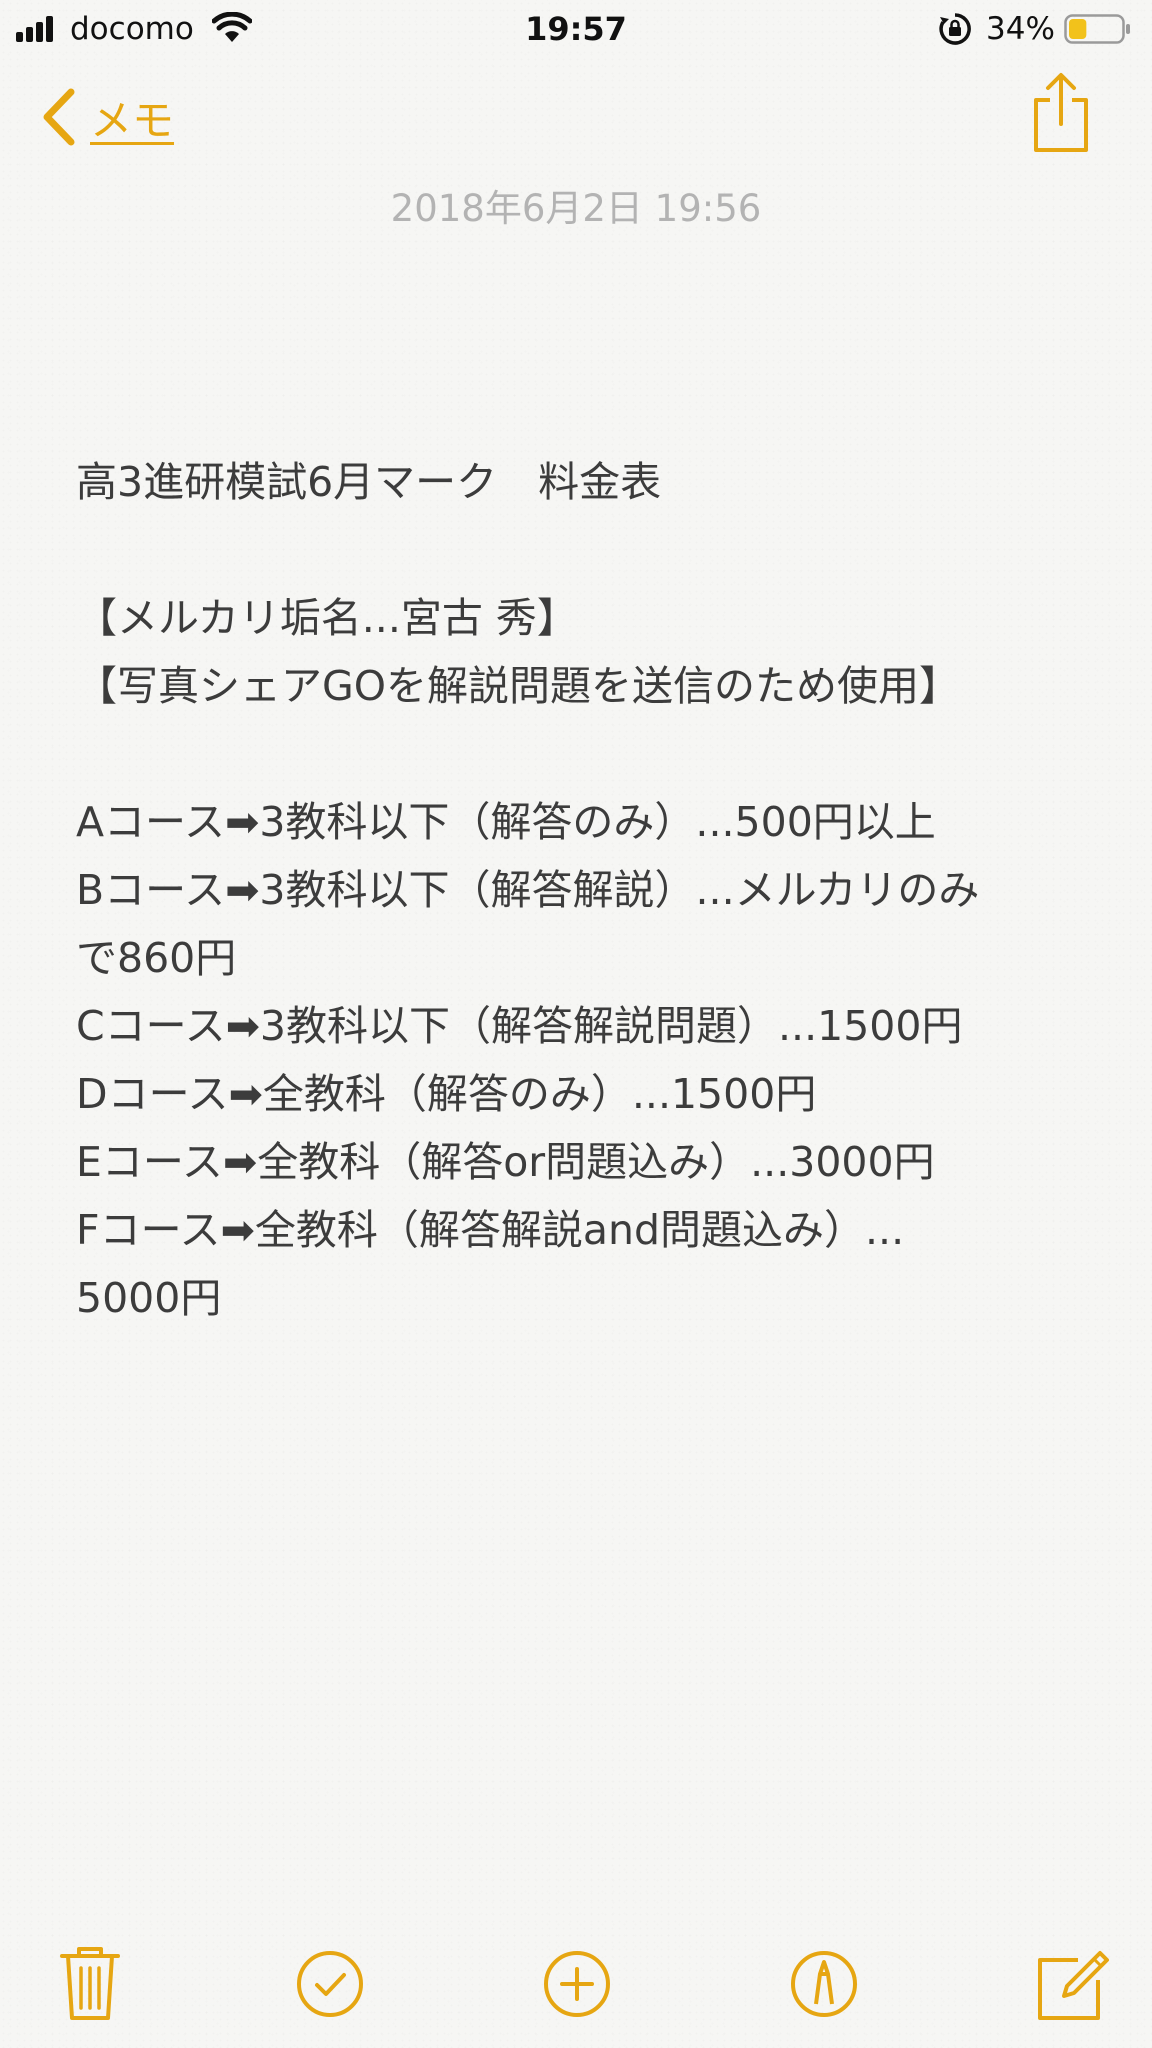  Describe the element at coordinates (1072, 1982) in the screenshot. I see `compose-icon` at that location.